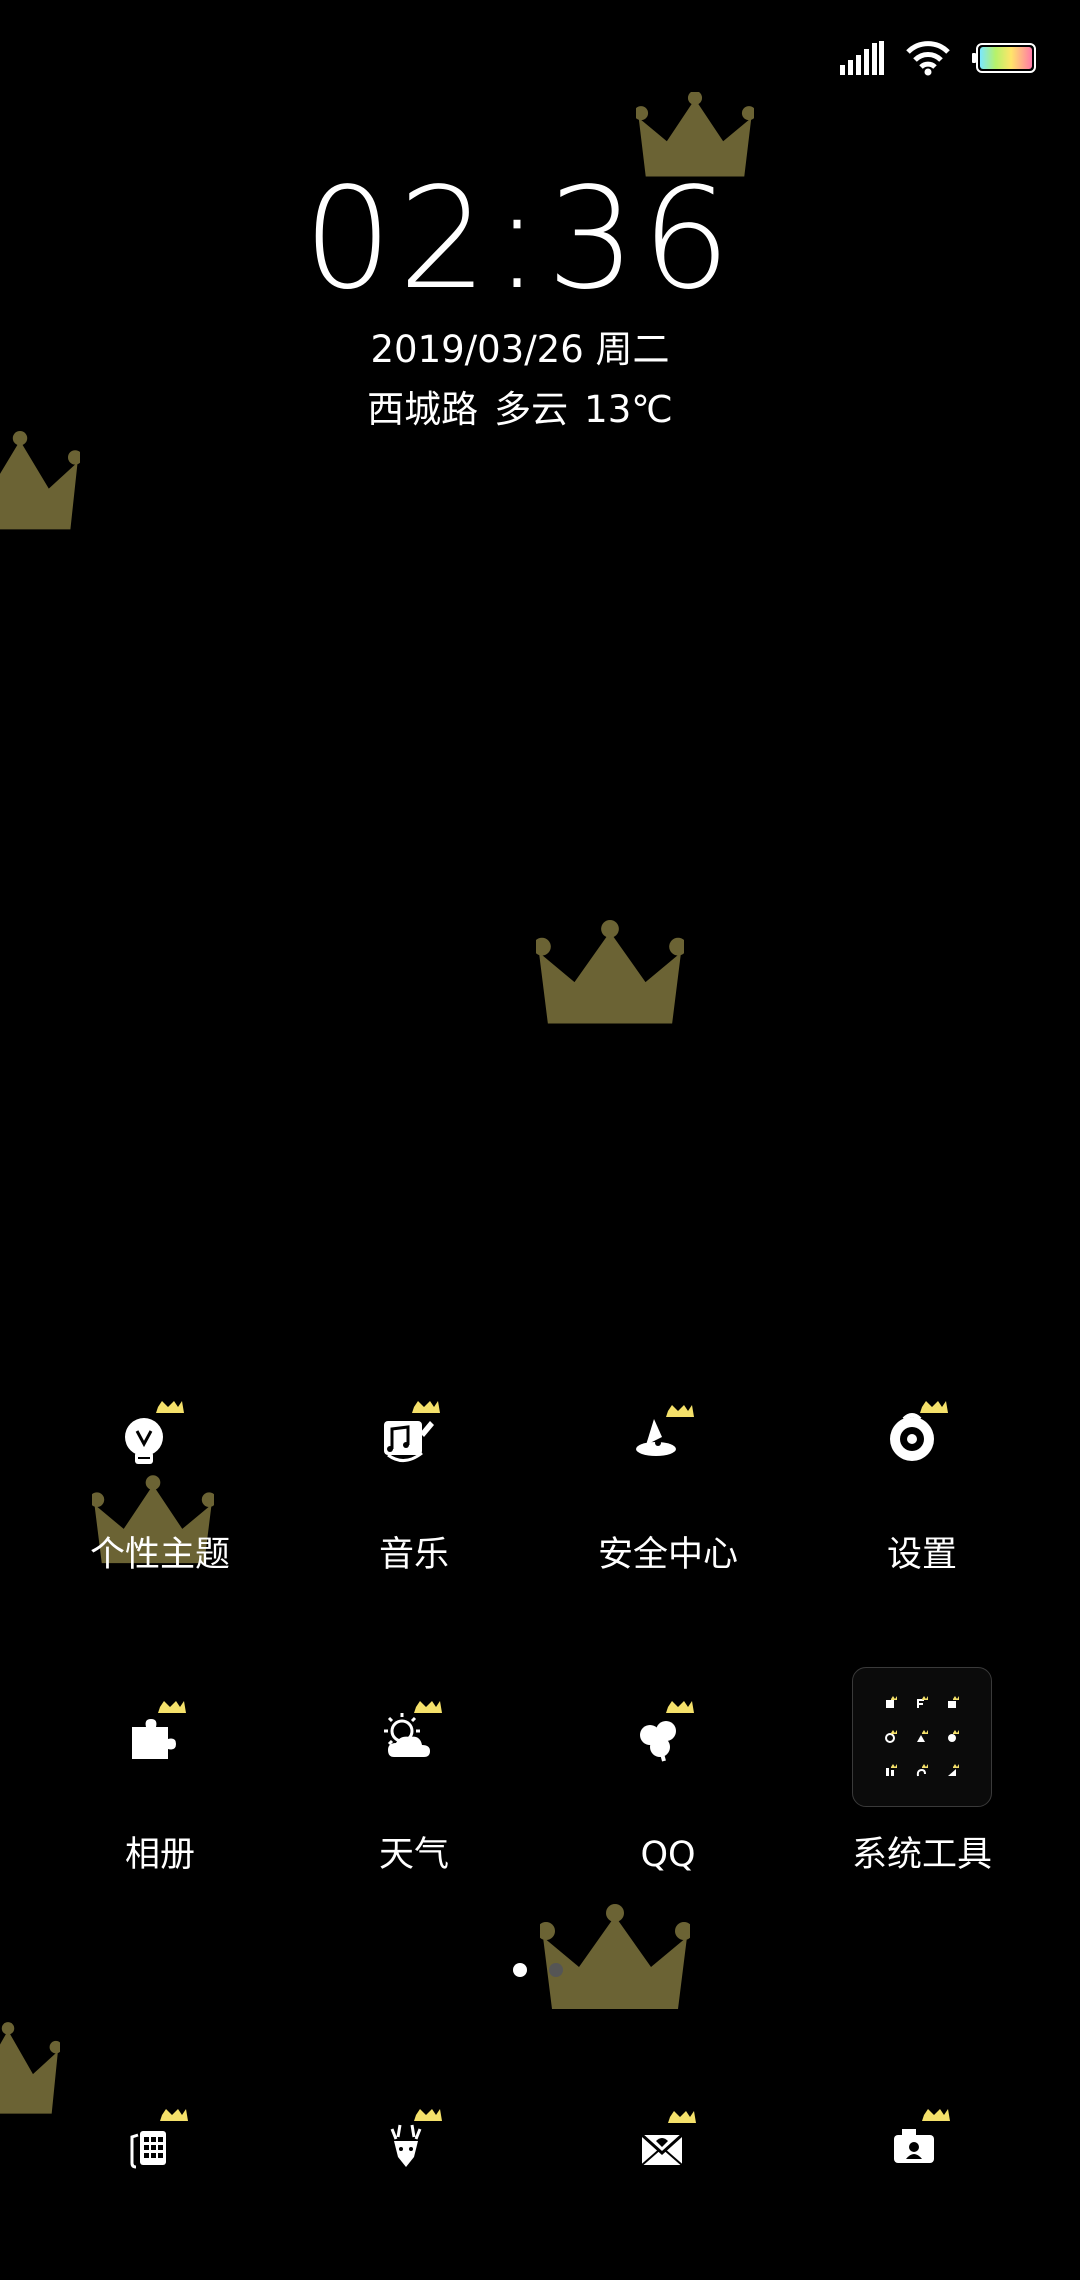 The image size is (1080, 2280). Describe the element at coordinates (159, 1855) in the screenshot. I see `app-label: 相册` at that location.